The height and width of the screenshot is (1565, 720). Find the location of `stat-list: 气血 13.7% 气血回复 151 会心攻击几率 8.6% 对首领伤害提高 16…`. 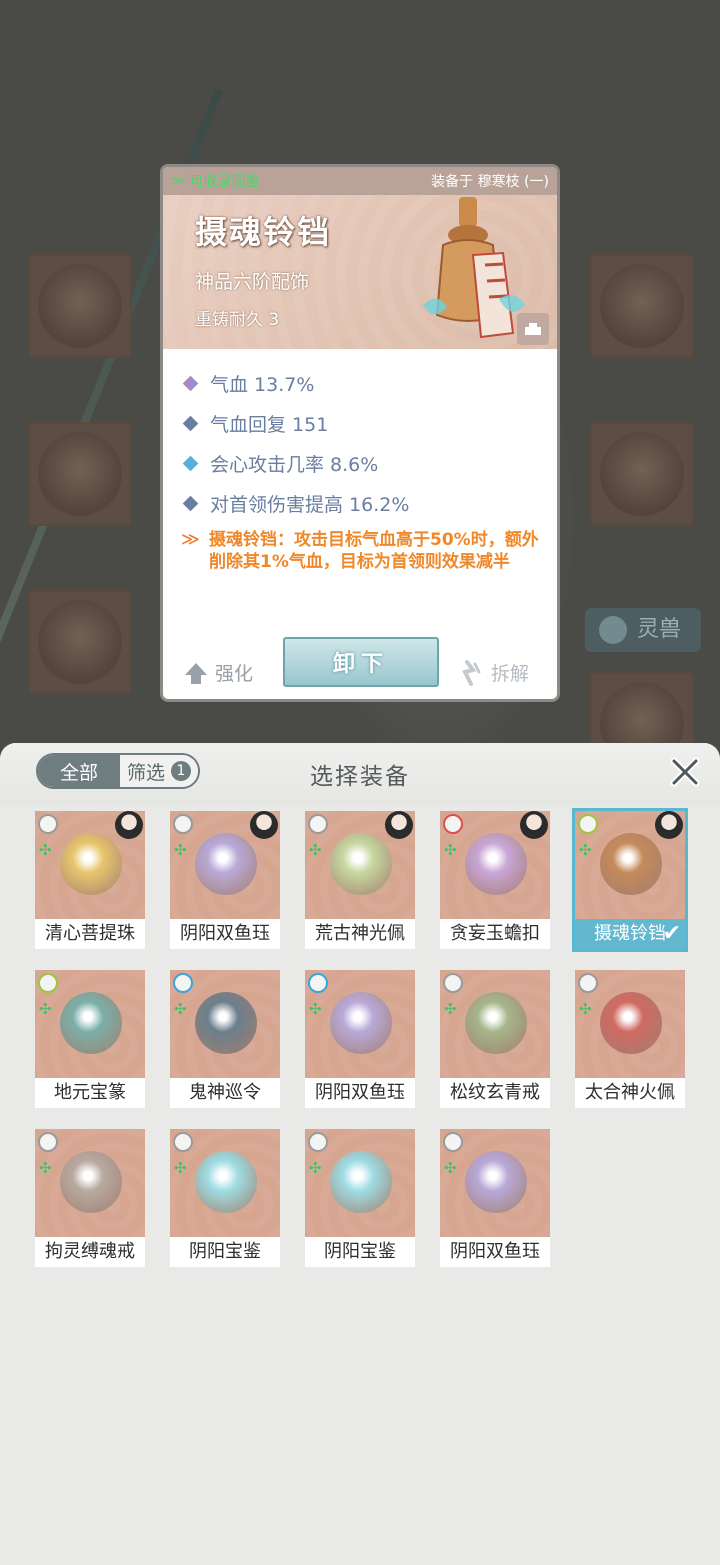

stat-list: 气血 13.7% 气血回复 151 会心攻击几率 8.6% 对首领伤害提高 16… is located at coordinates (366, 468).